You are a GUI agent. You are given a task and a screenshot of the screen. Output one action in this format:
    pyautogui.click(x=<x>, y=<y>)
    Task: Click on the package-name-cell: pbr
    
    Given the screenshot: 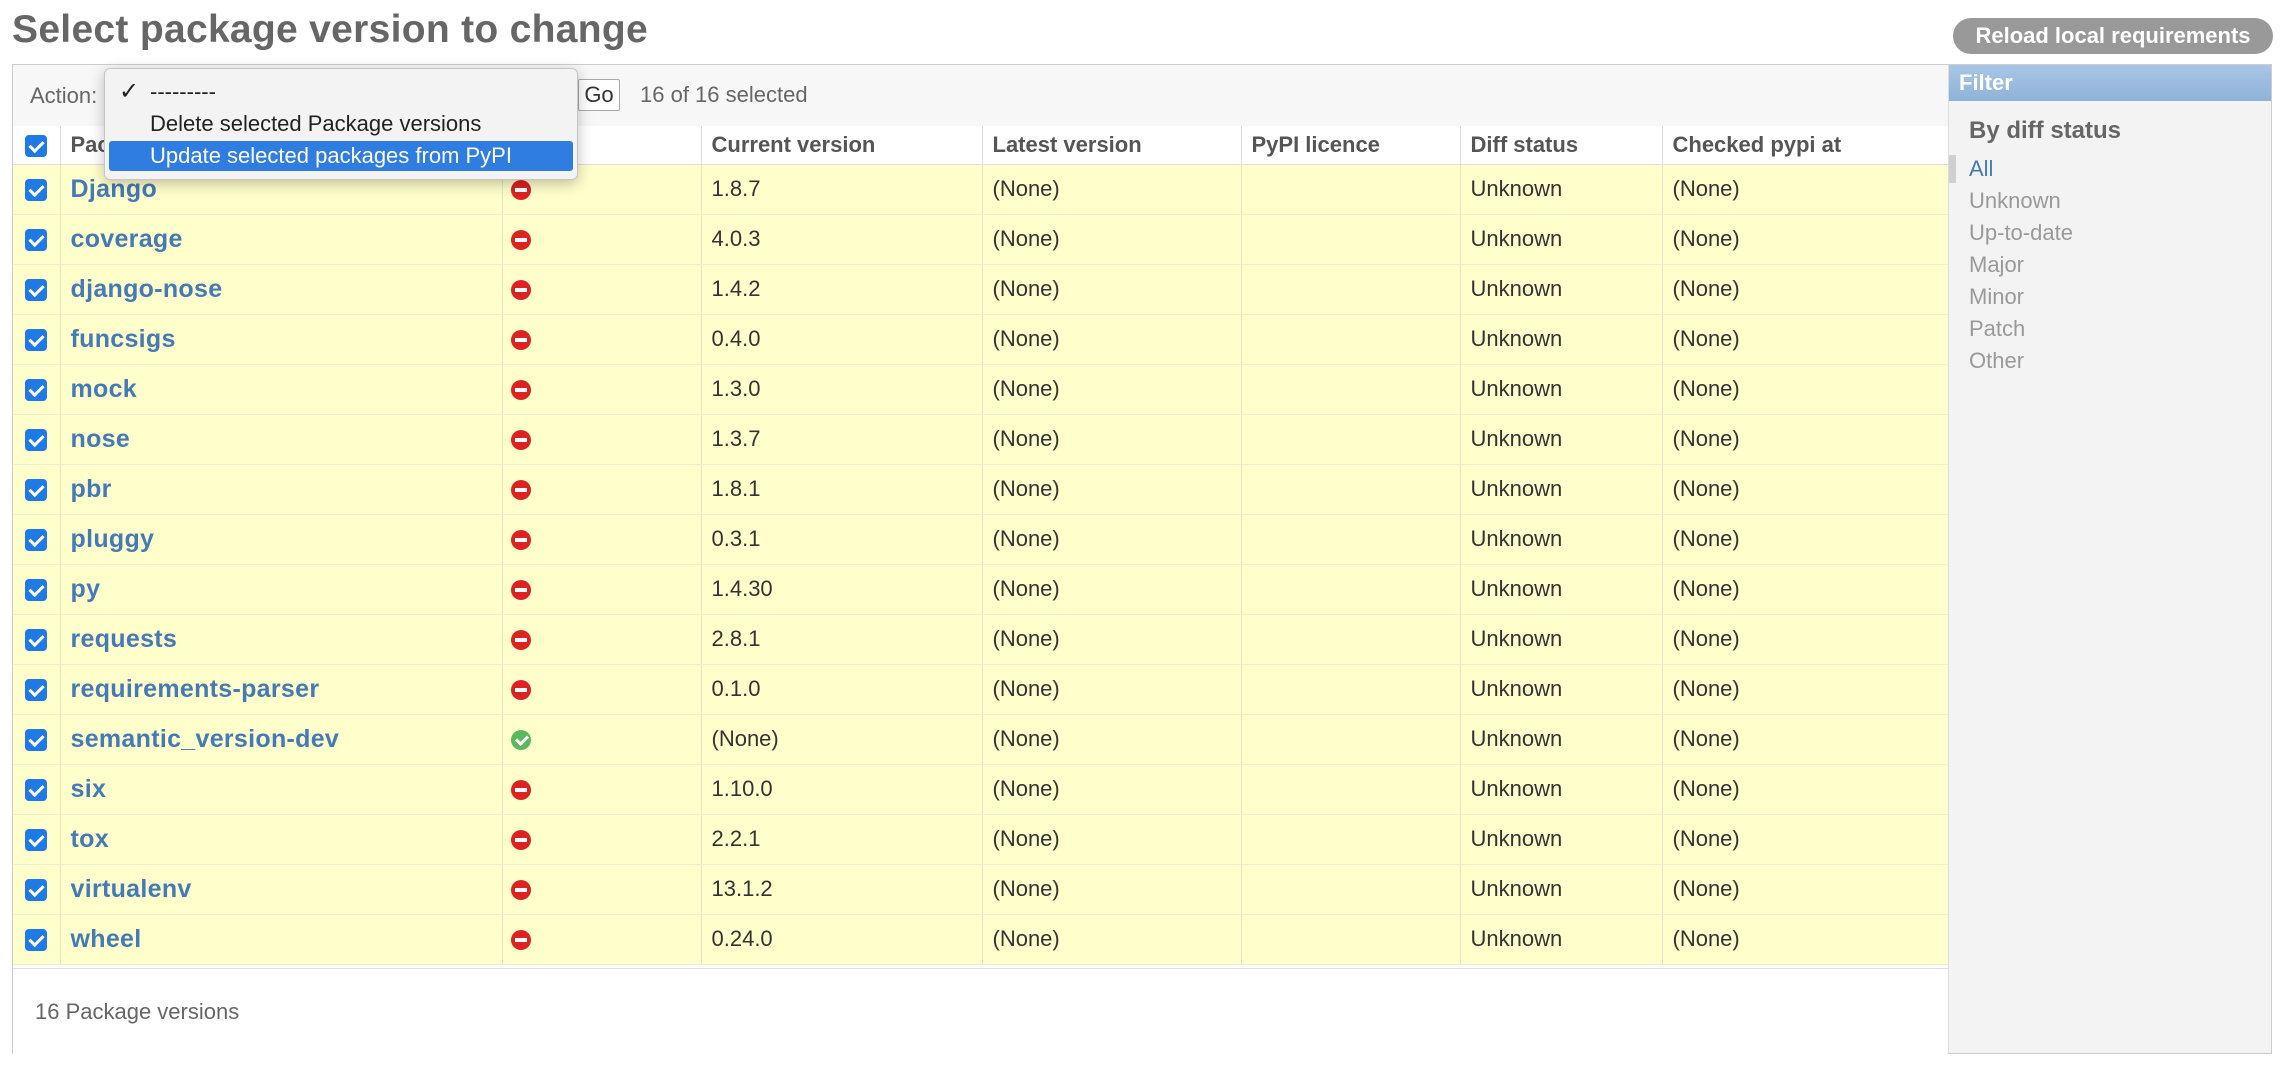 What is the action you would take?
    pyautogui.click(x=281, y=489)
    